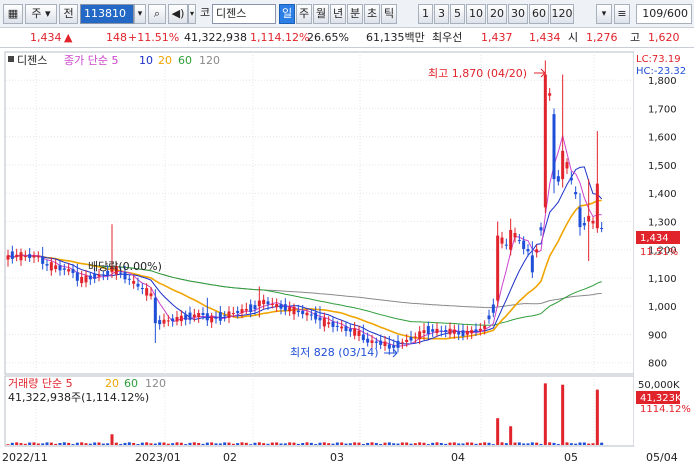 The image size is (694, 465). I want to click on period-button-4: 분, so click(355, 14).